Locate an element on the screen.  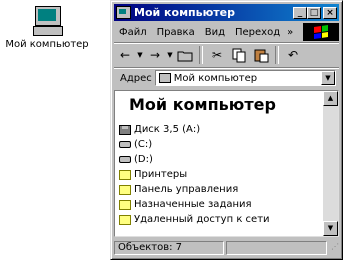
cut-button: ✂ is located at coordinates (217, 55).